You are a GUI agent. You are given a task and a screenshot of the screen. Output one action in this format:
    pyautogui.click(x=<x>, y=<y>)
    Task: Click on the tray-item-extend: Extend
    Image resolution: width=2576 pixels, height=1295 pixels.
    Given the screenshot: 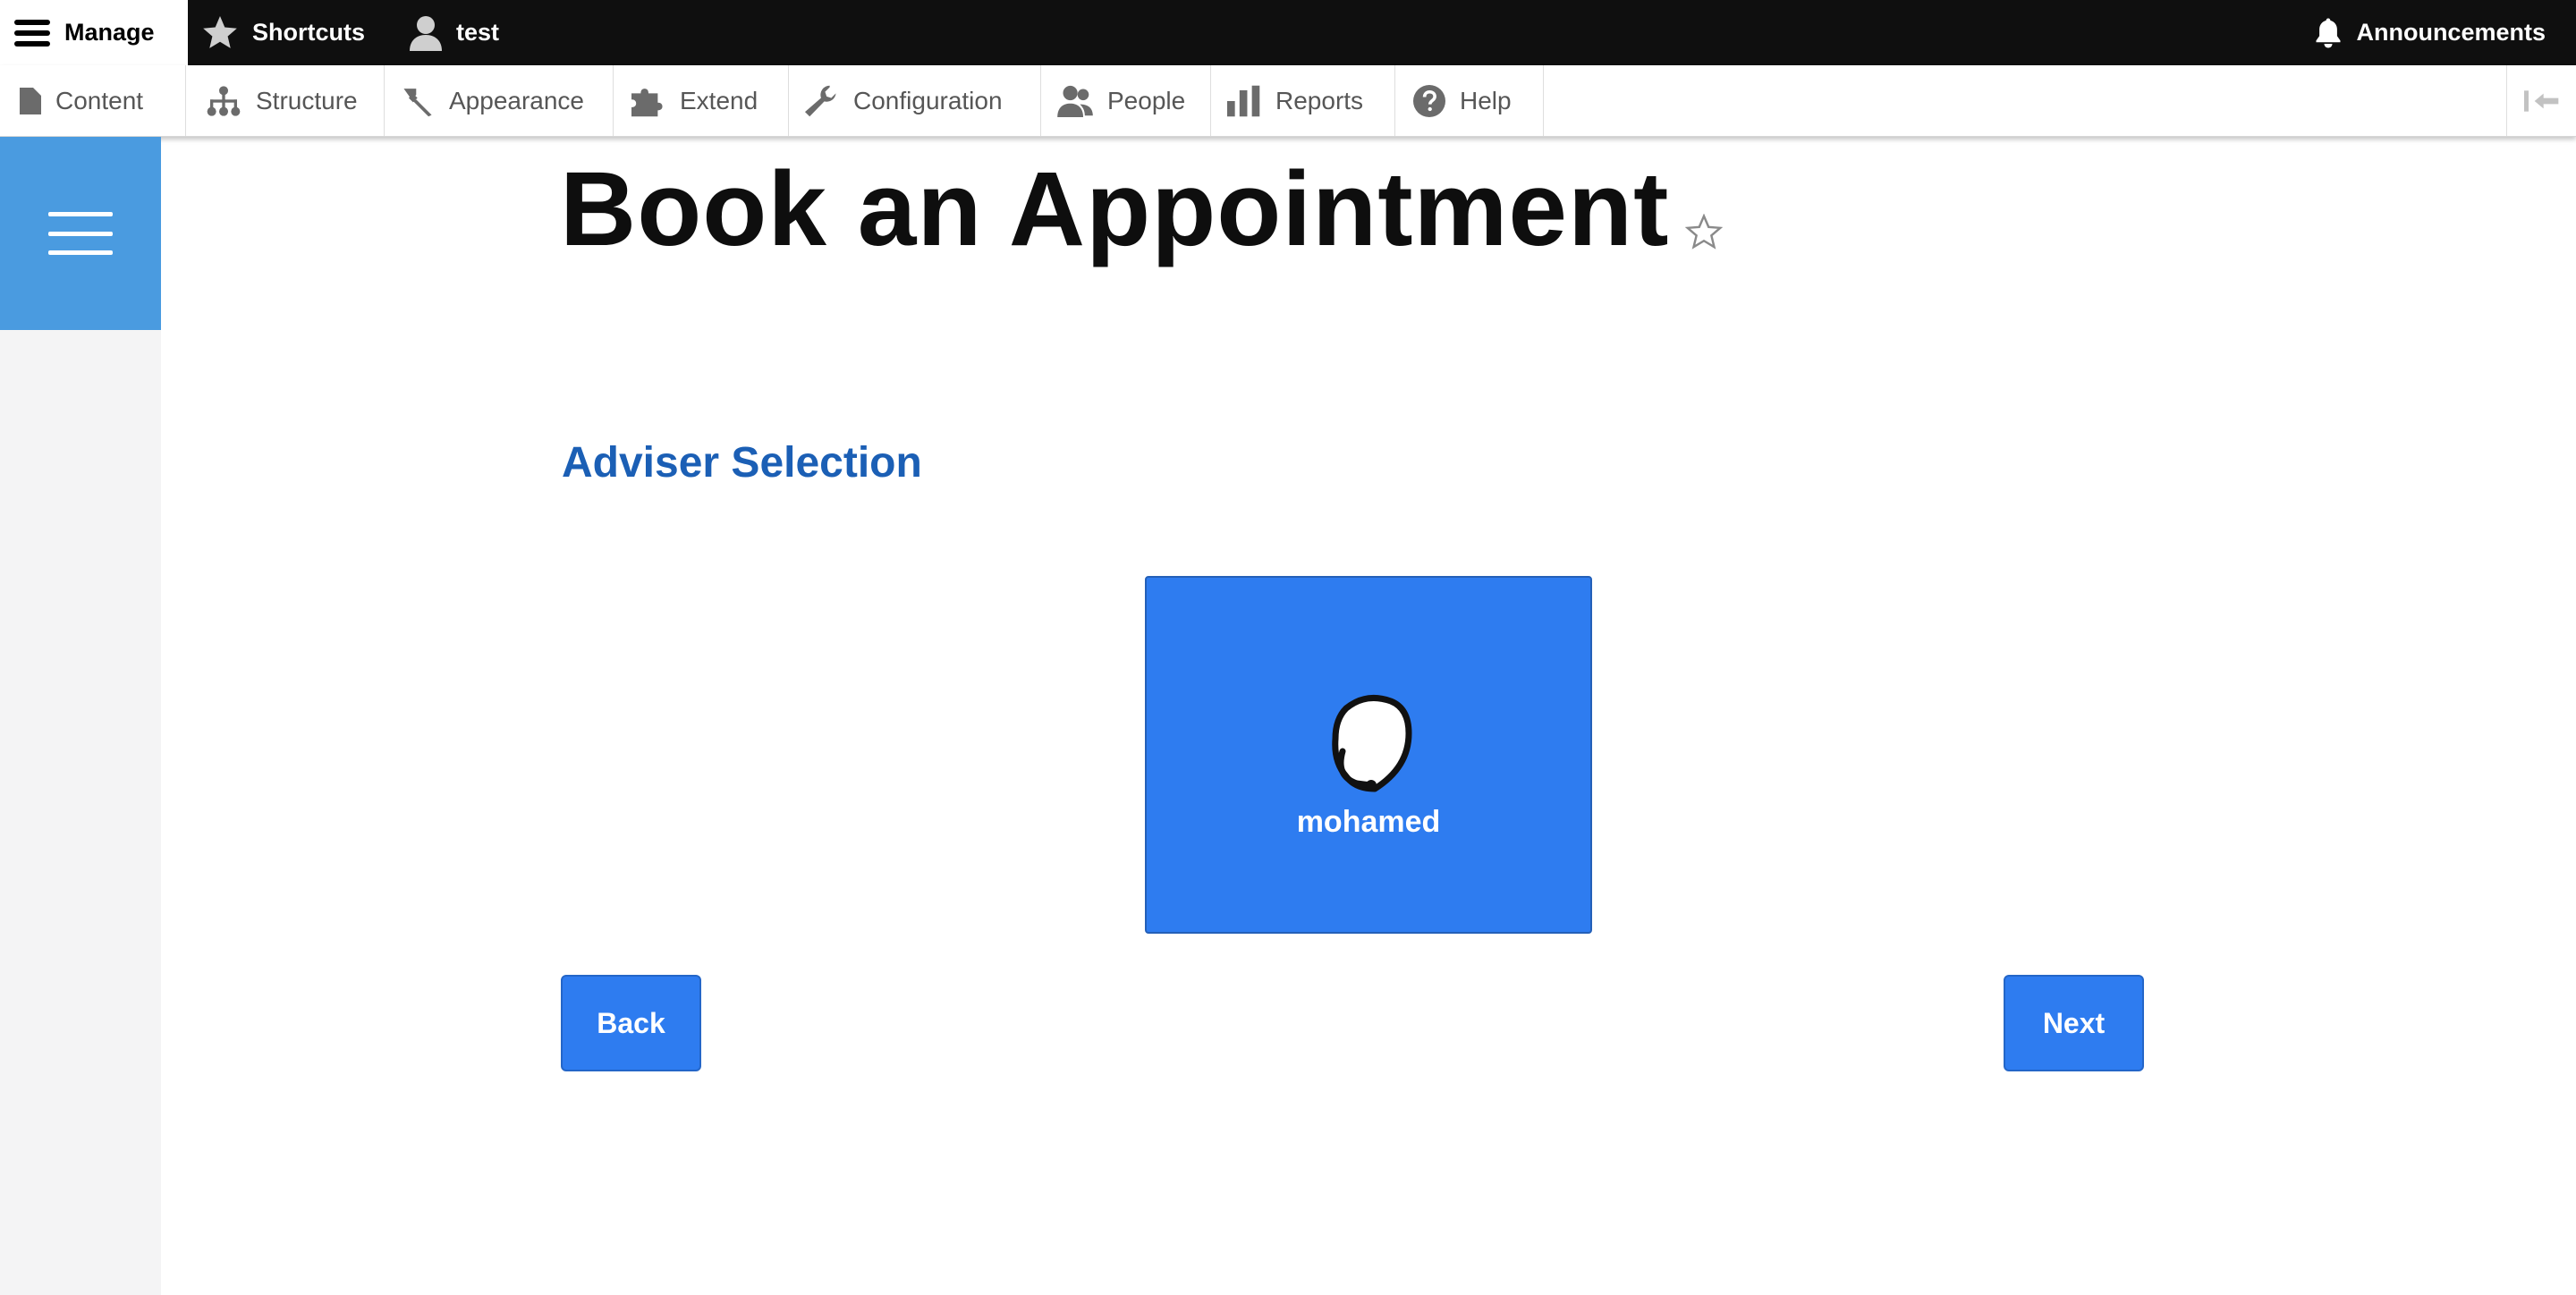 What is the action you would take?
    pyautogui.click(x=701, y=100)
    